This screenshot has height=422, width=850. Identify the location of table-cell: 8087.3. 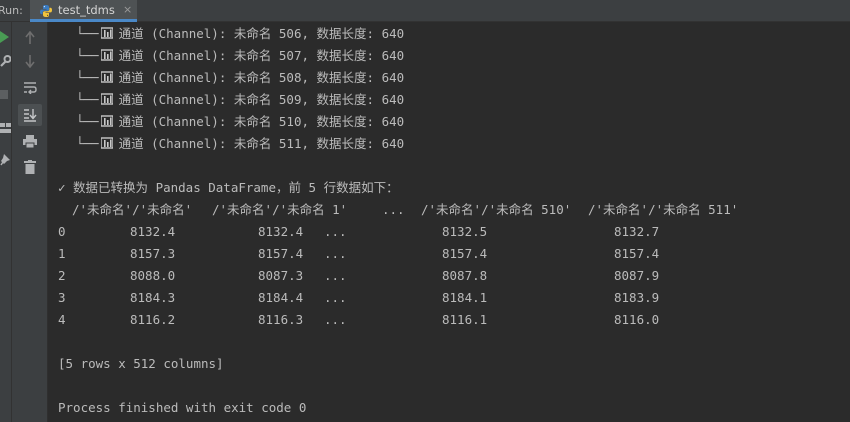
(281, 275).